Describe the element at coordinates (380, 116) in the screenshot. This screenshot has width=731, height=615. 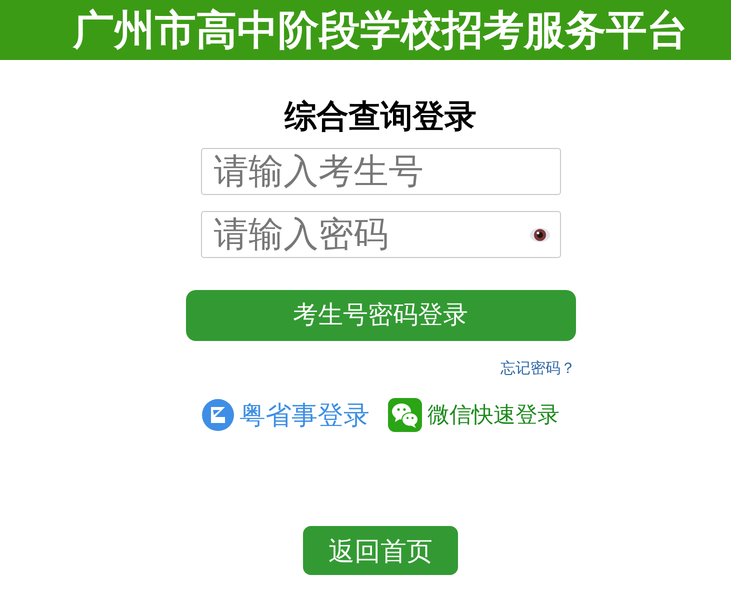
I see `login-heading: 综合查询登录` at that location.